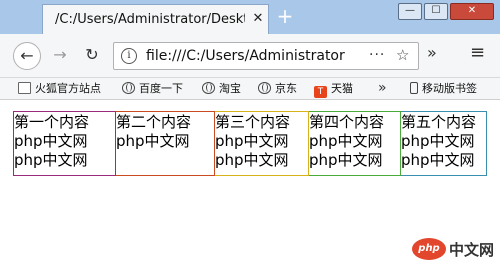 The image size is (500, 273). Describe the element at coordinates (253, 122) in the screenshot. I see `box-heading: 第三个内容` at that location.